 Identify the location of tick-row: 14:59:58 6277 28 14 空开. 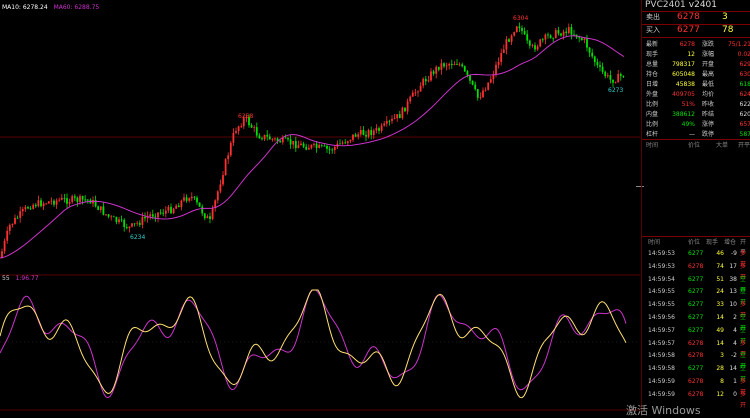
(696, 373).